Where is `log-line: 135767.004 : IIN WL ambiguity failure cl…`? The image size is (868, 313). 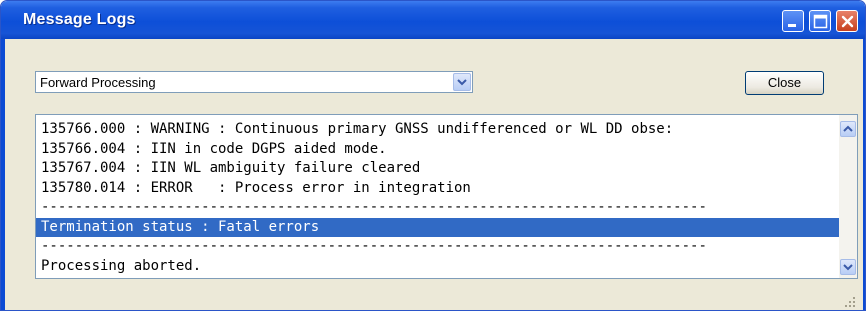 log-line: 135767.004 : IIN WL ambiguity failure cl… is located at coordinates (437, 169).